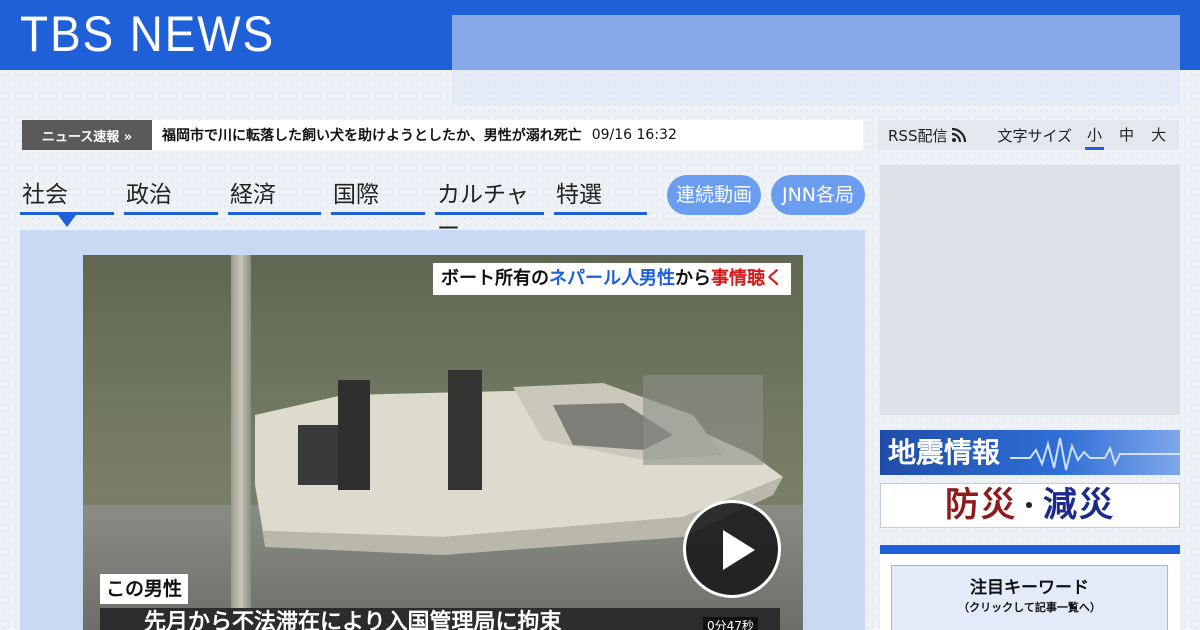 The height and width of the screenshot is (630, 1200). What do you see at coordinates (147, 34) in the screenshot?
I see `tbs-news-logo: TBS NEWS` at bounding box center [147, 34].